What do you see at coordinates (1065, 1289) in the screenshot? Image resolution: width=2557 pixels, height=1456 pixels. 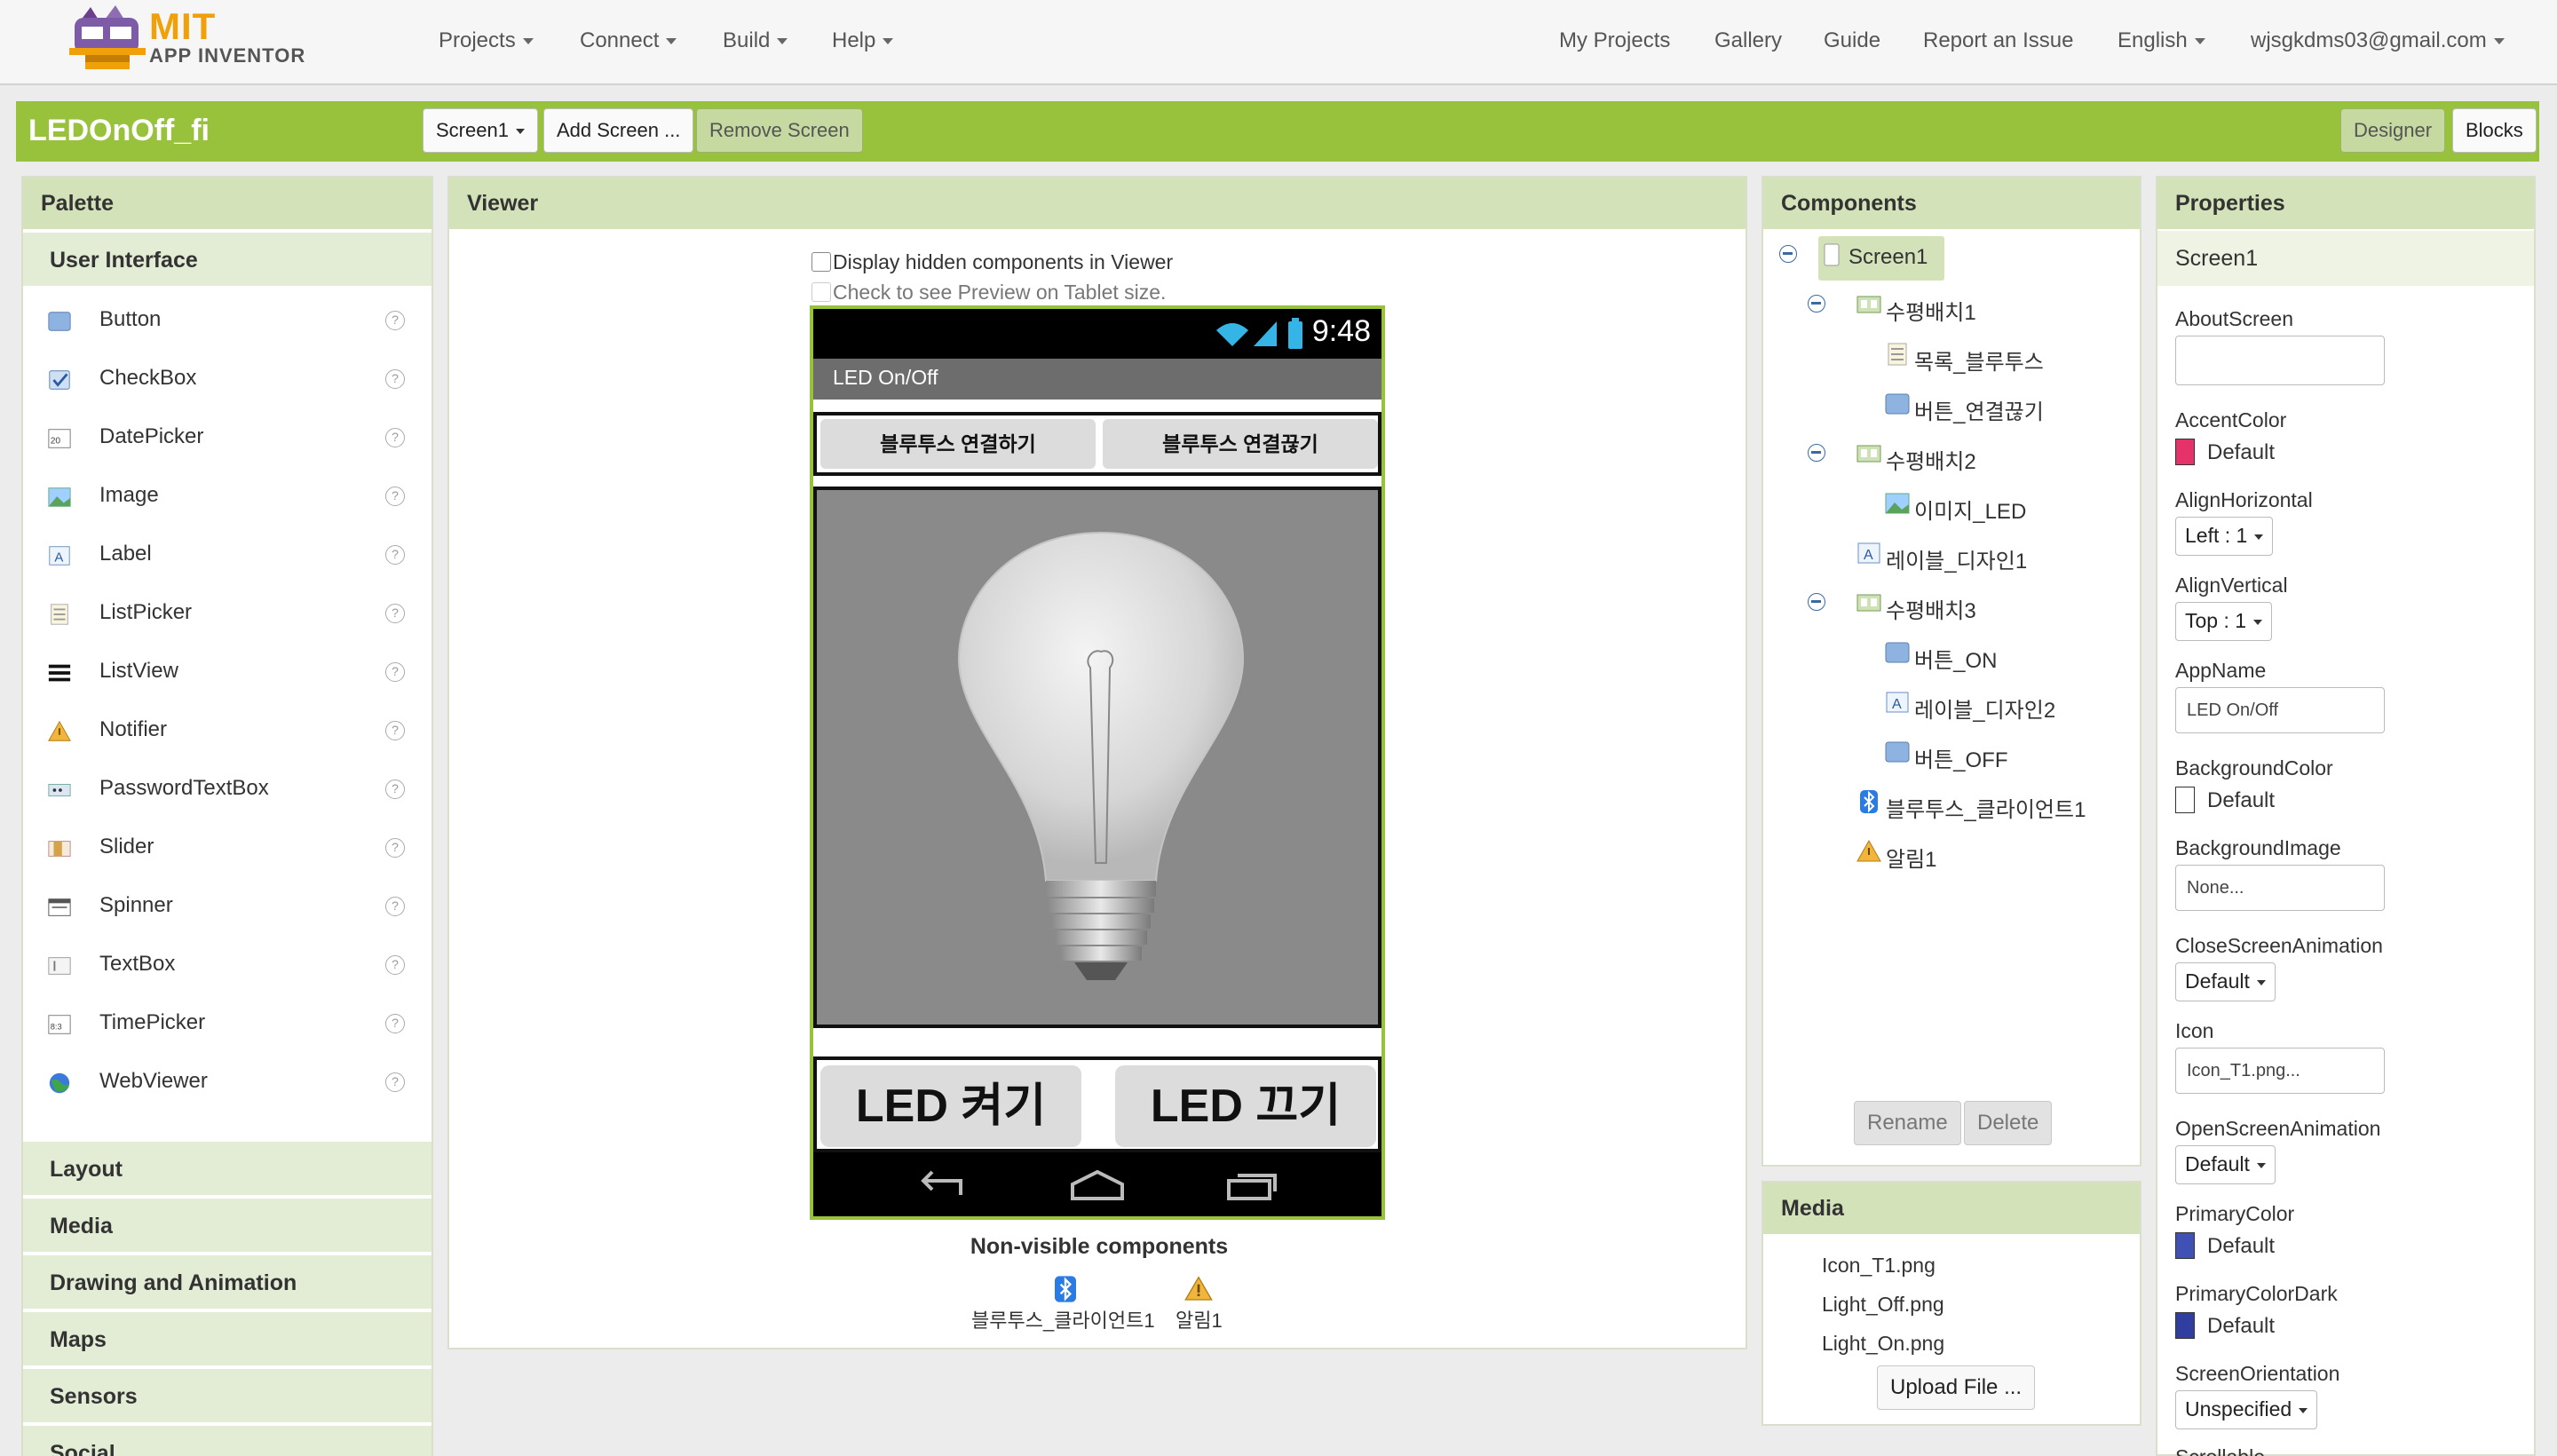 I see `bluetooth-icon` at bounding box center [1065, 1289].